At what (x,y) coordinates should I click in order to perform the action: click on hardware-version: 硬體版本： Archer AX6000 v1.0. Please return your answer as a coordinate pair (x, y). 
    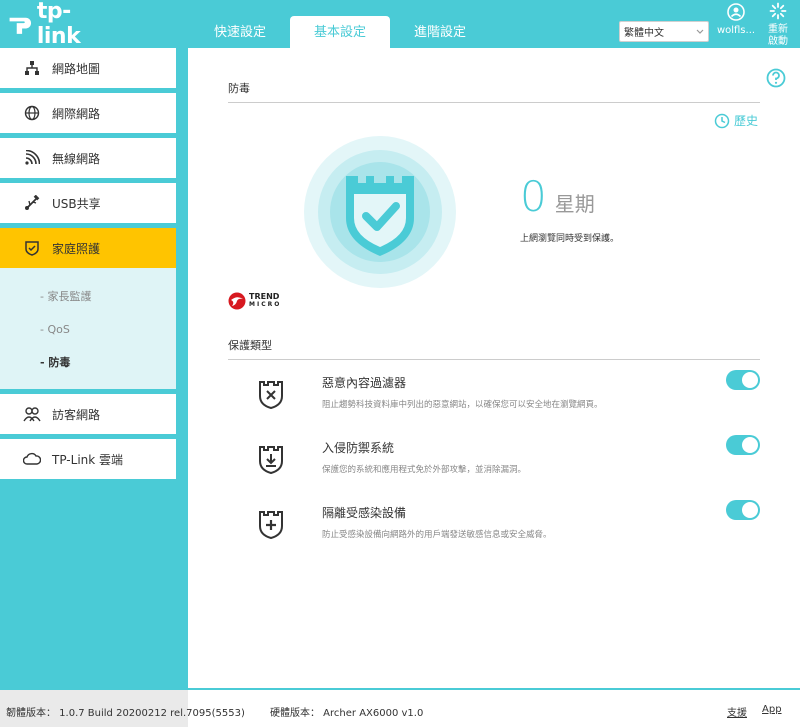
    Looking at the image, I should click on (347, 713).